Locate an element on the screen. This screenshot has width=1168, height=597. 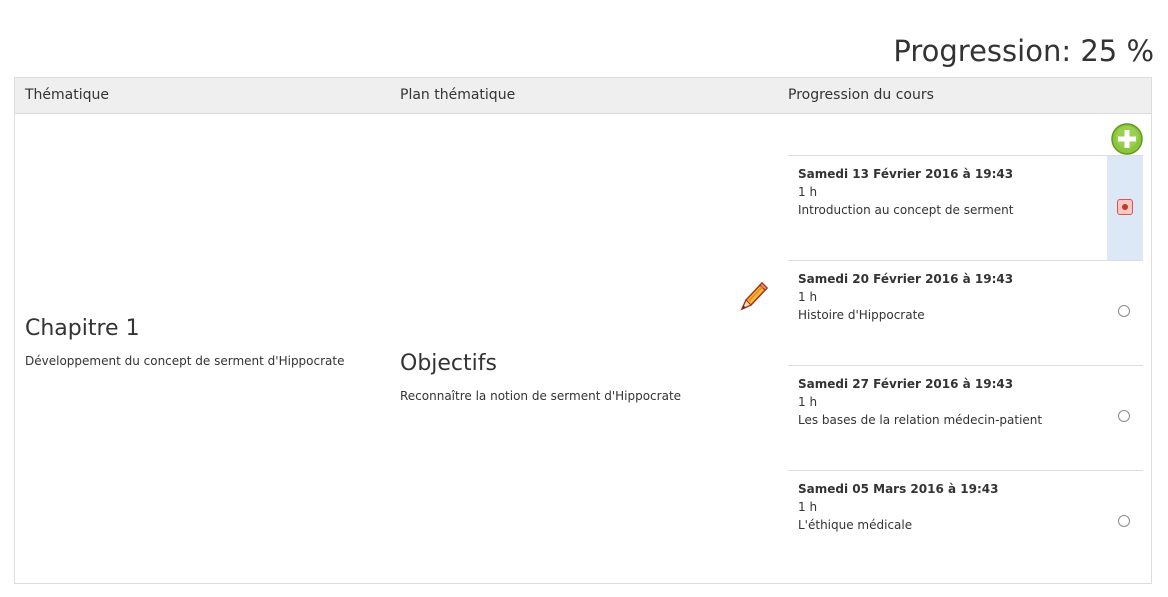
progress-title: Progression: 25 % is located at coordinates (1023, 51).